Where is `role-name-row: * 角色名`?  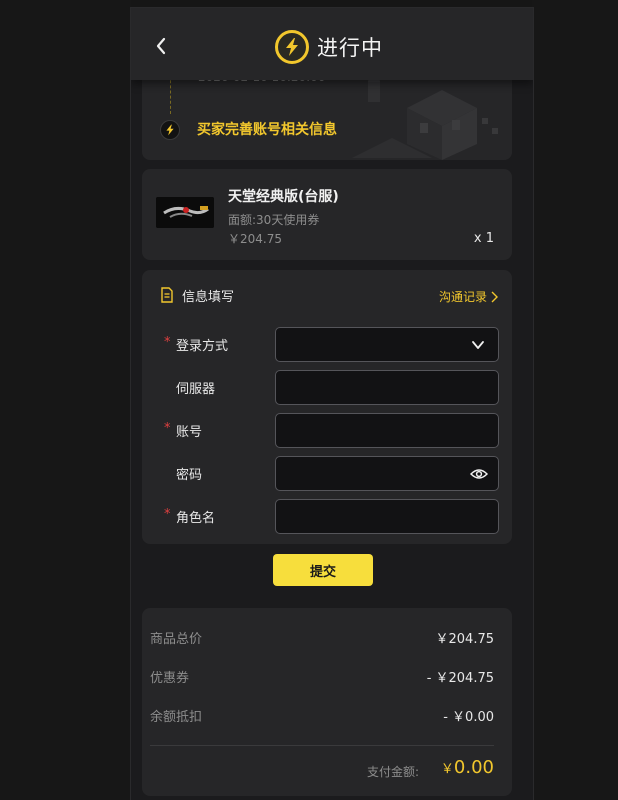 role-name-row: * 角色名 is located at coordinates (327, 516).